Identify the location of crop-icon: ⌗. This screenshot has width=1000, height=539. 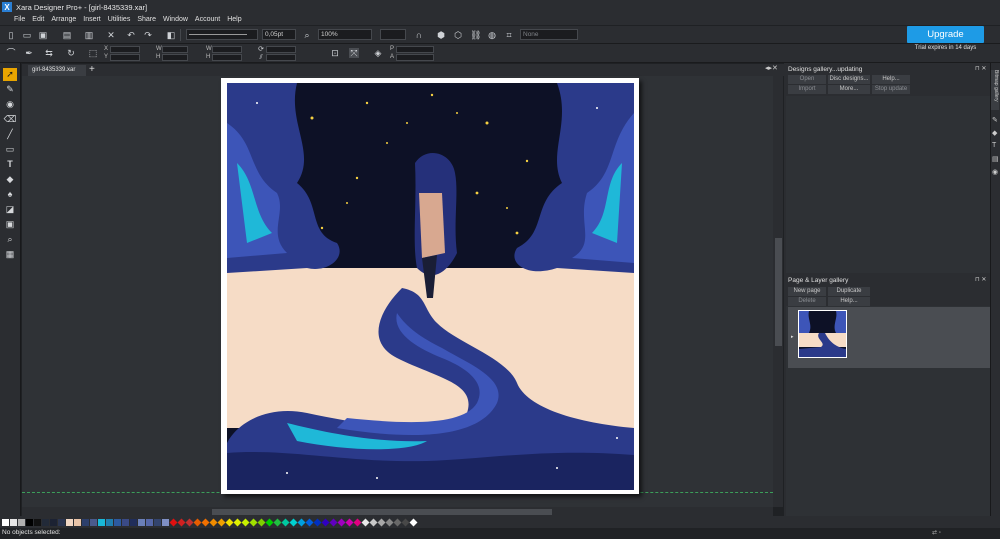
(509, 35).